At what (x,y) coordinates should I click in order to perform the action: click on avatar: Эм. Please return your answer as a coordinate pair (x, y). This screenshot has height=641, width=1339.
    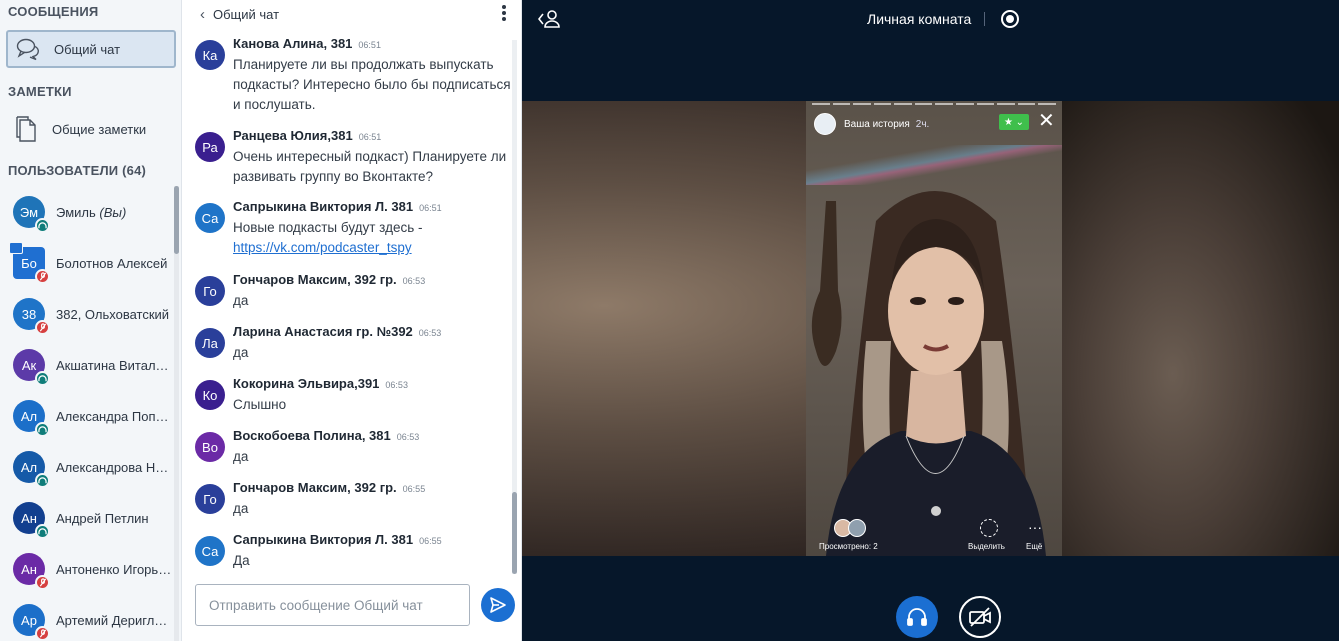
    Looking at the image, I should click on (31, 214).